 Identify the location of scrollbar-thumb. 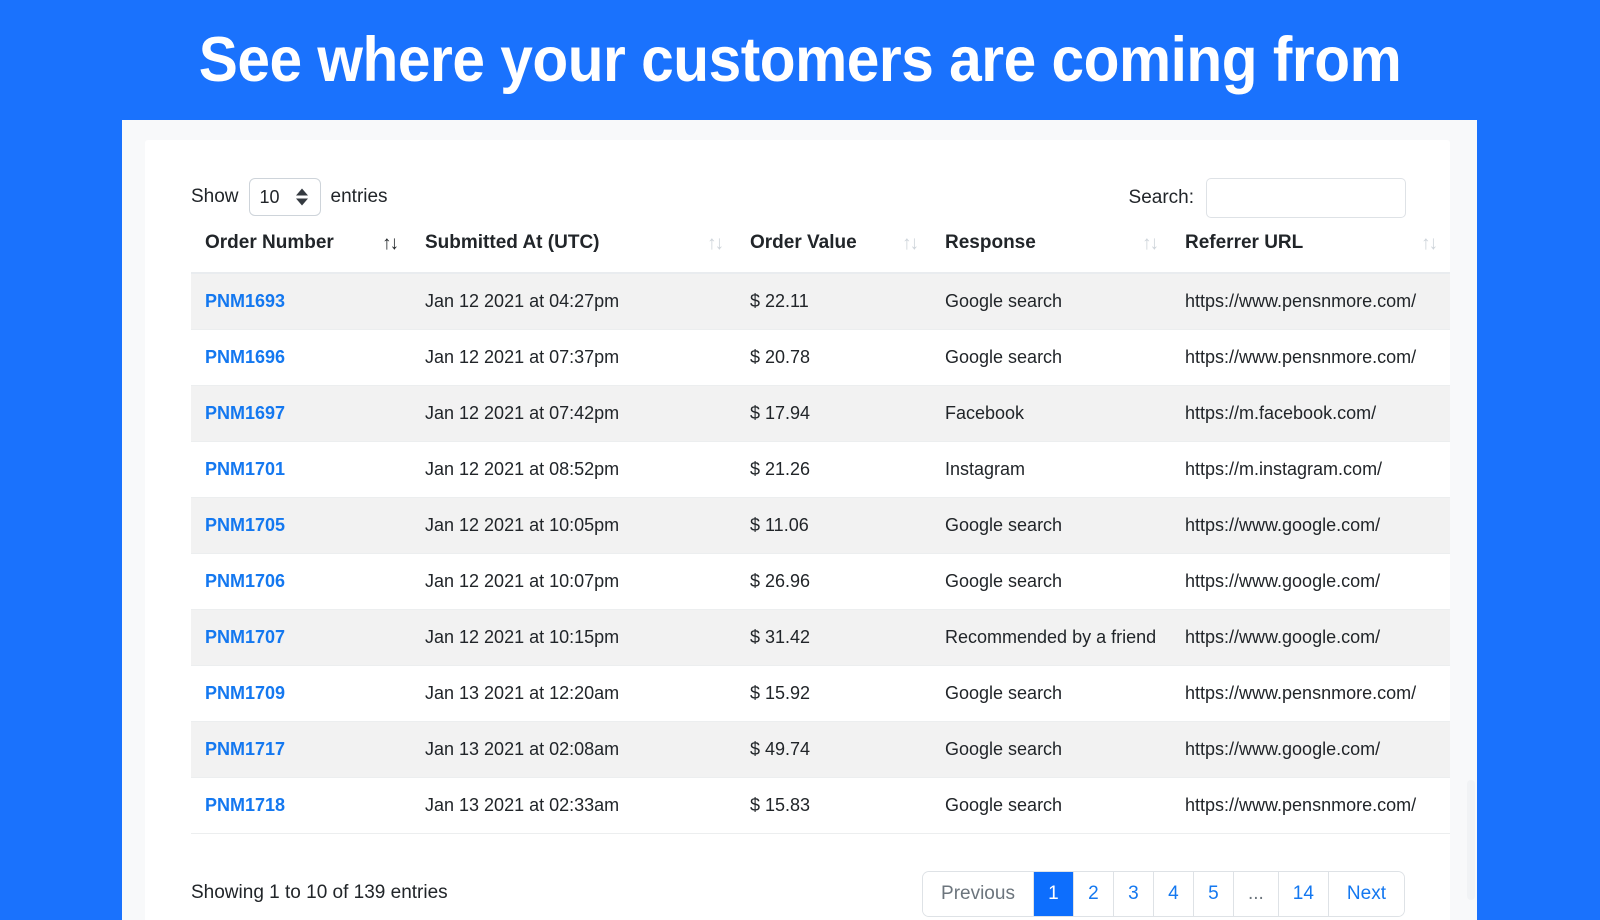
(1471, 840).